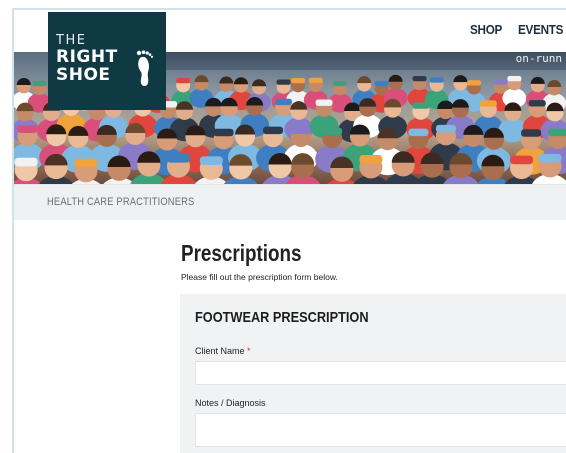 The image size is (566, 453). I want to click on site-logo: THE RIGHT SHOE, so click(107, 61).